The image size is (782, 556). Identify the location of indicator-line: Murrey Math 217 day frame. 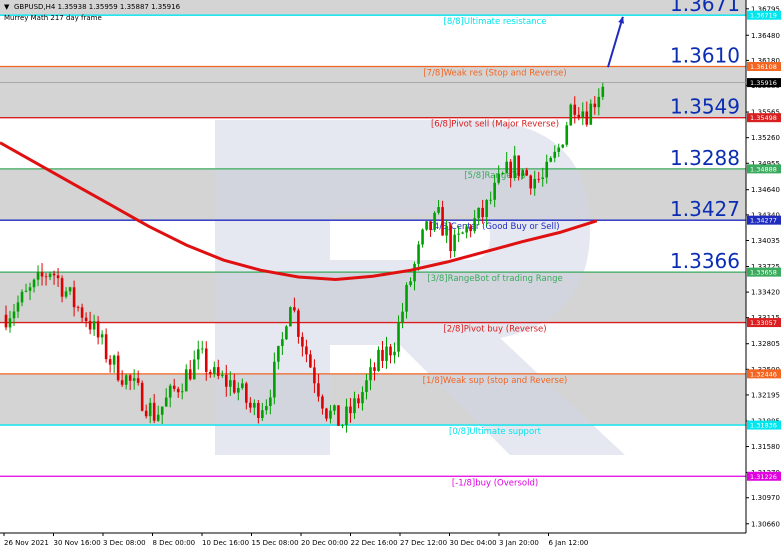
(53, 18).